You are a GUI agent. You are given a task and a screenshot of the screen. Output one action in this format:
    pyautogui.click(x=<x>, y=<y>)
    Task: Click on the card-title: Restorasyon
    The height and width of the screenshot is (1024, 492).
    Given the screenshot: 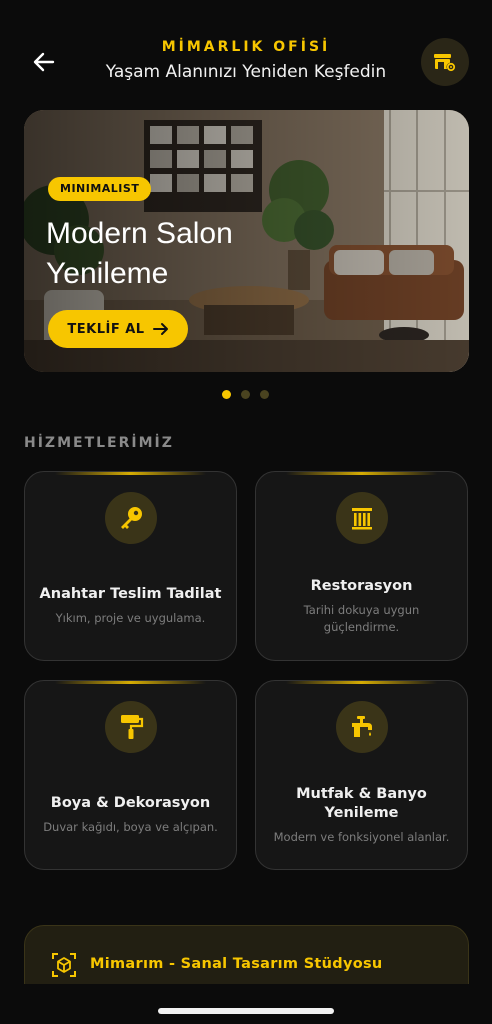 What is the action you would take?
    pyautogui.click(x=361, y=585)
    